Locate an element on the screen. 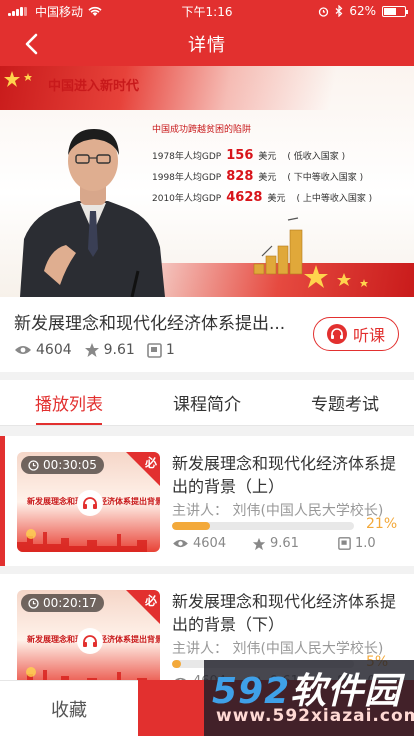  course-info: 新发展理念和现代化经济体系提出... 4604 9.61 1 听课 is located at coordinates (207, 334).